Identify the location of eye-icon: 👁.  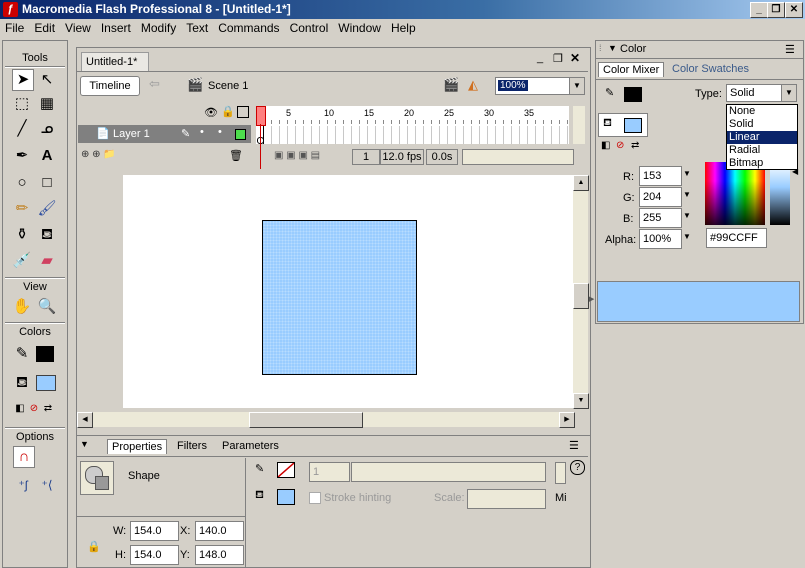
(211, 112).